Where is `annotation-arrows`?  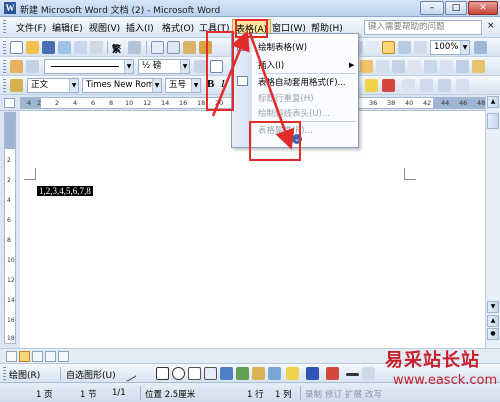
annotation-arrows is located at coordinates (253, 90).